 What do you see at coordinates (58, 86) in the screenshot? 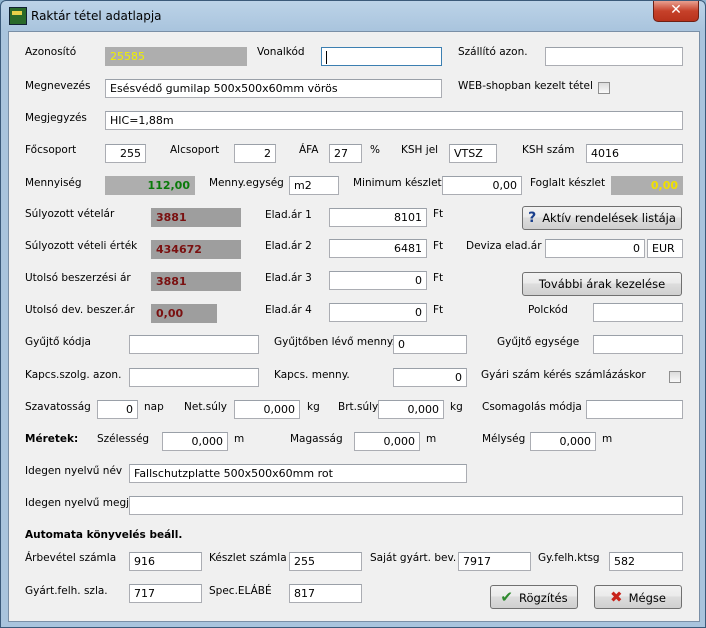
I see `megnevezes-label: Megnevezés` at bounding box center [58, 86].